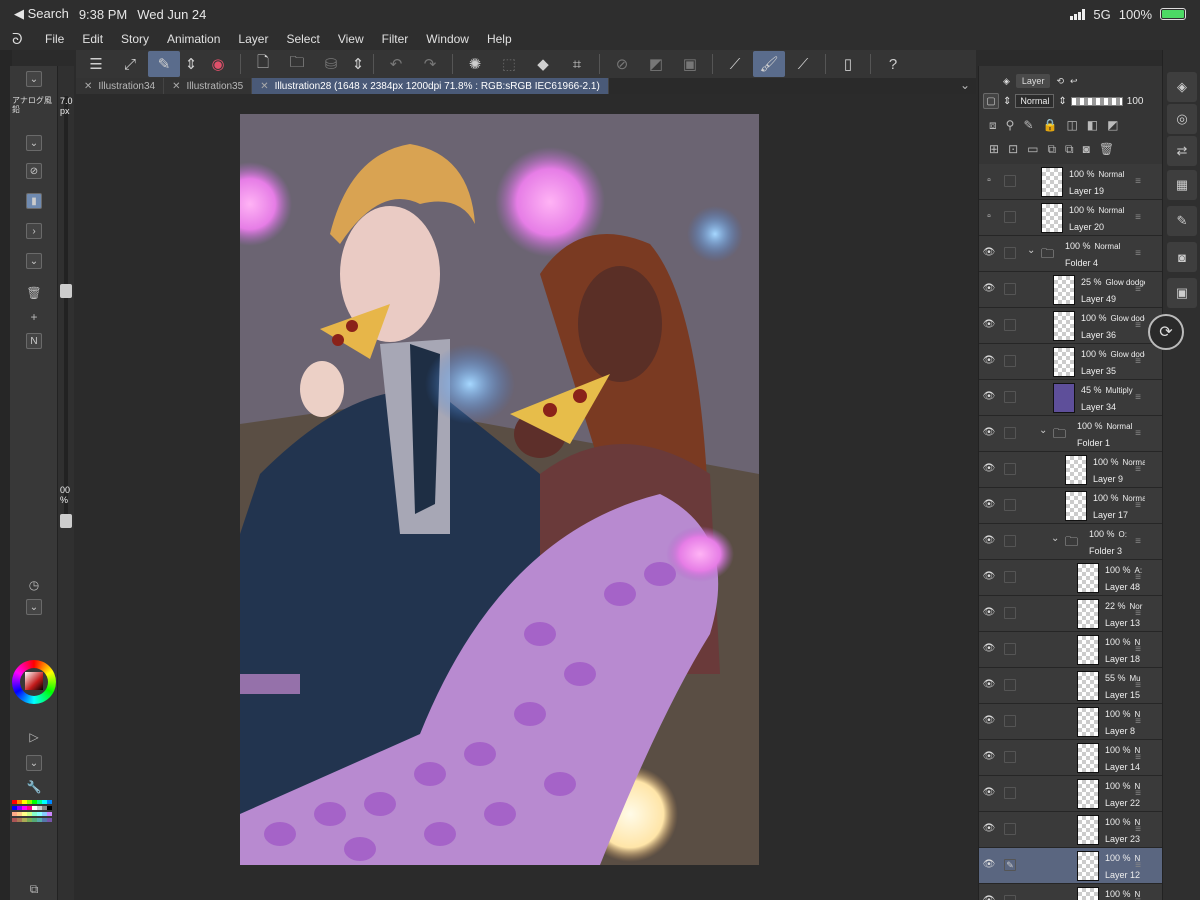  Describe the element at coordinates (1182, 293) in the screenshot. I see `animation-icon: ▣` at that location.